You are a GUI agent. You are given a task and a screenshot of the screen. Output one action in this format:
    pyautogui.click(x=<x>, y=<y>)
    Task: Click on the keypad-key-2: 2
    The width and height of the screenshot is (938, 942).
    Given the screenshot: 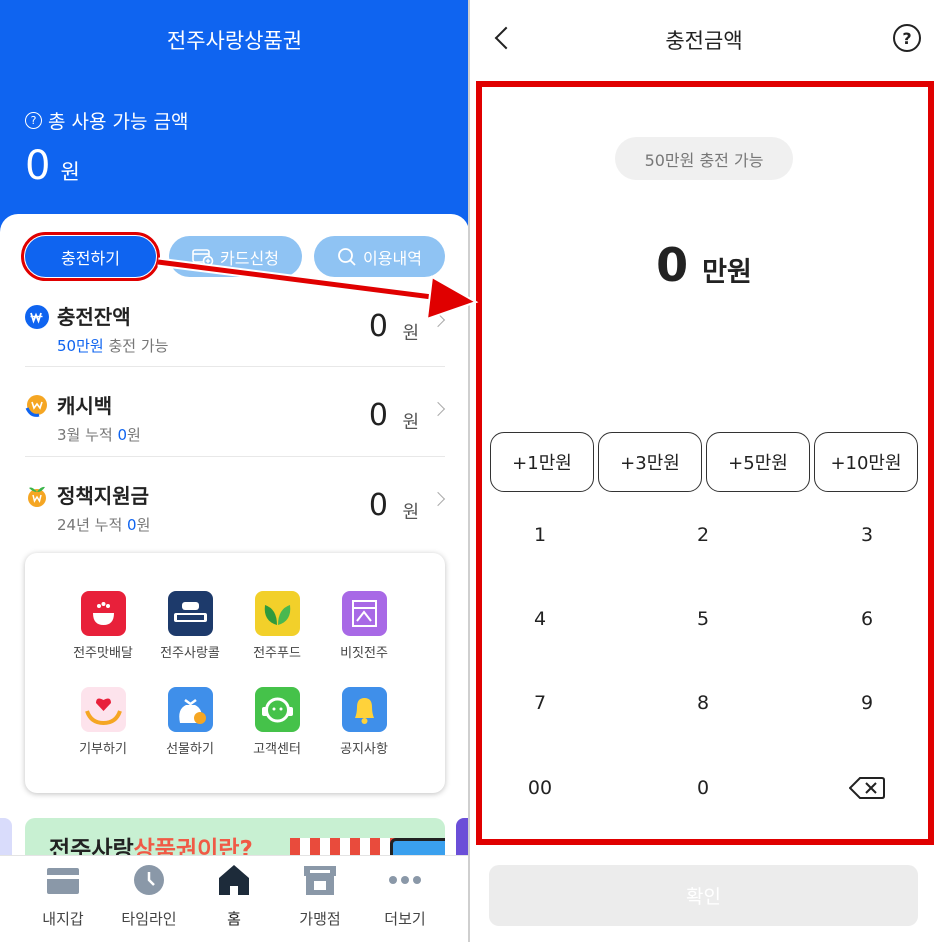 What is the action you would take?
    pyautogui.click(x=703, y=535)
    